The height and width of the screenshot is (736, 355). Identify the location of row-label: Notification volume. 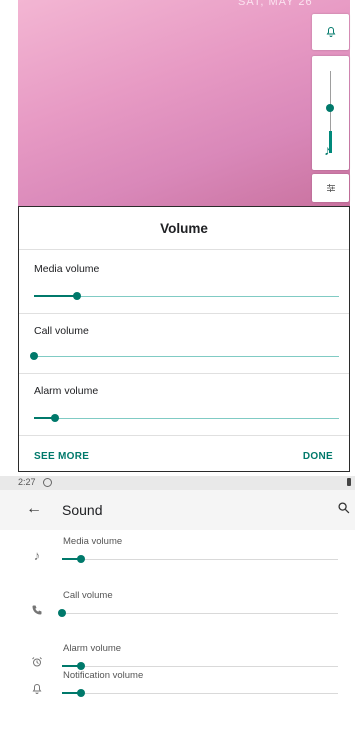
(103, 675).